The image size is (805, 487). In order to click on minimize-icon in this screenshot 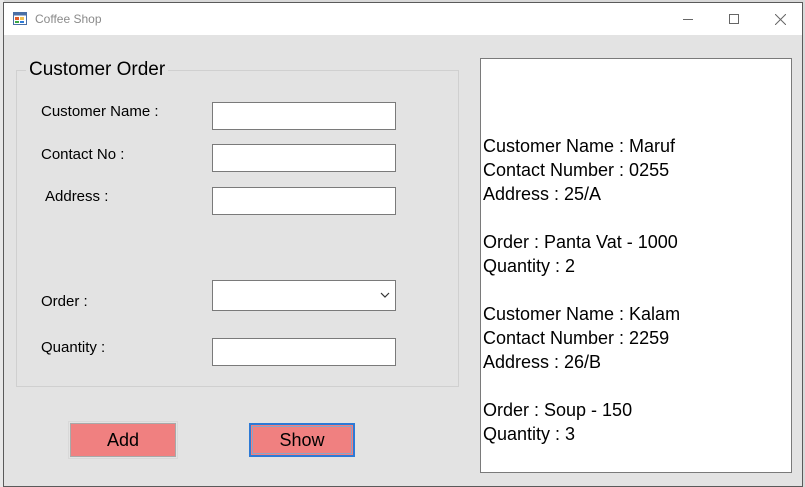, I will do `click(688, 19)`.